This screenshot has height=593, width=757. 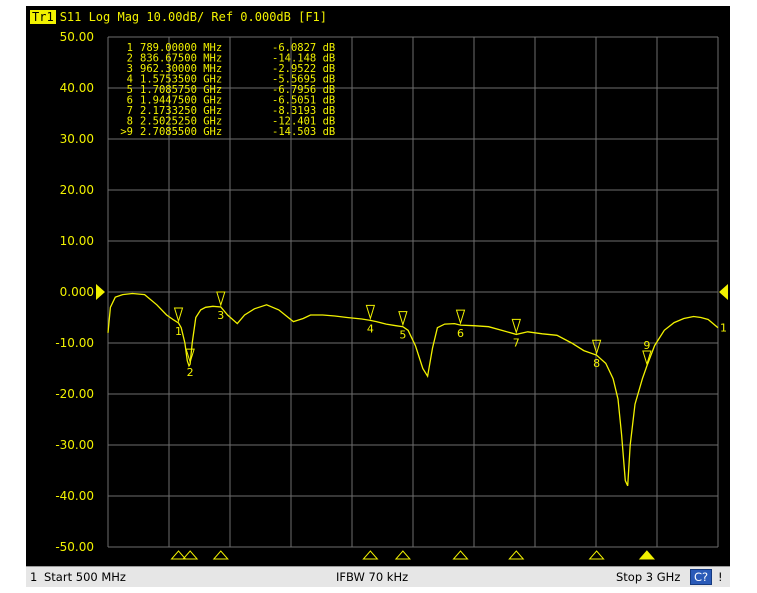 What do you see at coordinates (178, 331) in the screenshot?
I see `marker-number-label: 1` at bounding box center [178, 331].